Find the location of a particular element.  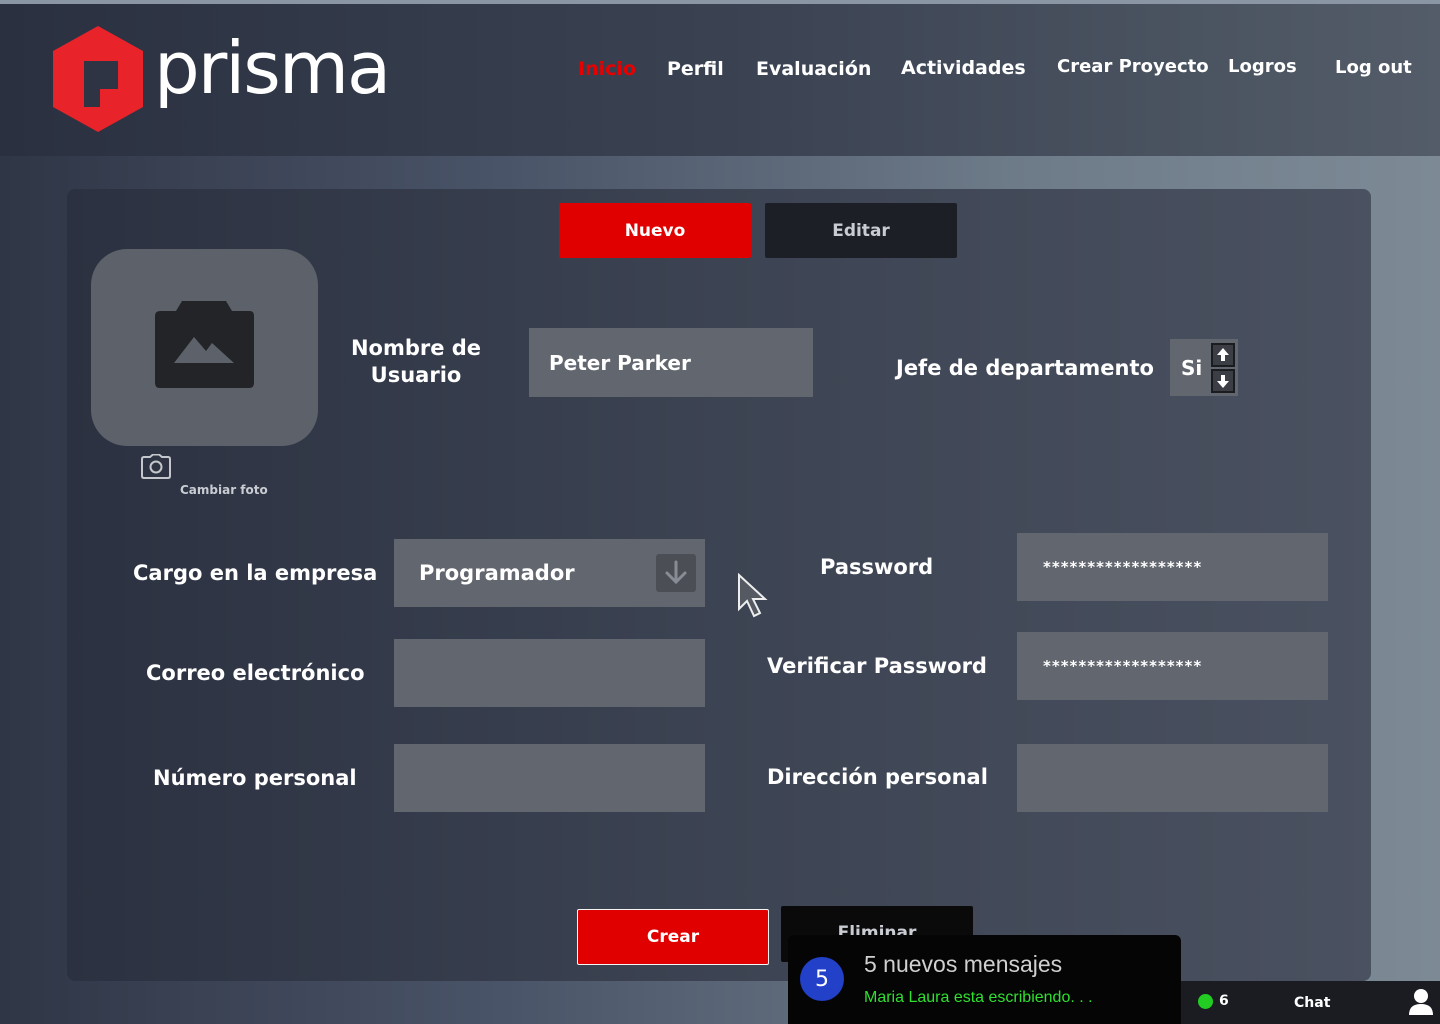

nav-crear-proyecto: Crear Proyecto is located at coordinates (1133, 66).